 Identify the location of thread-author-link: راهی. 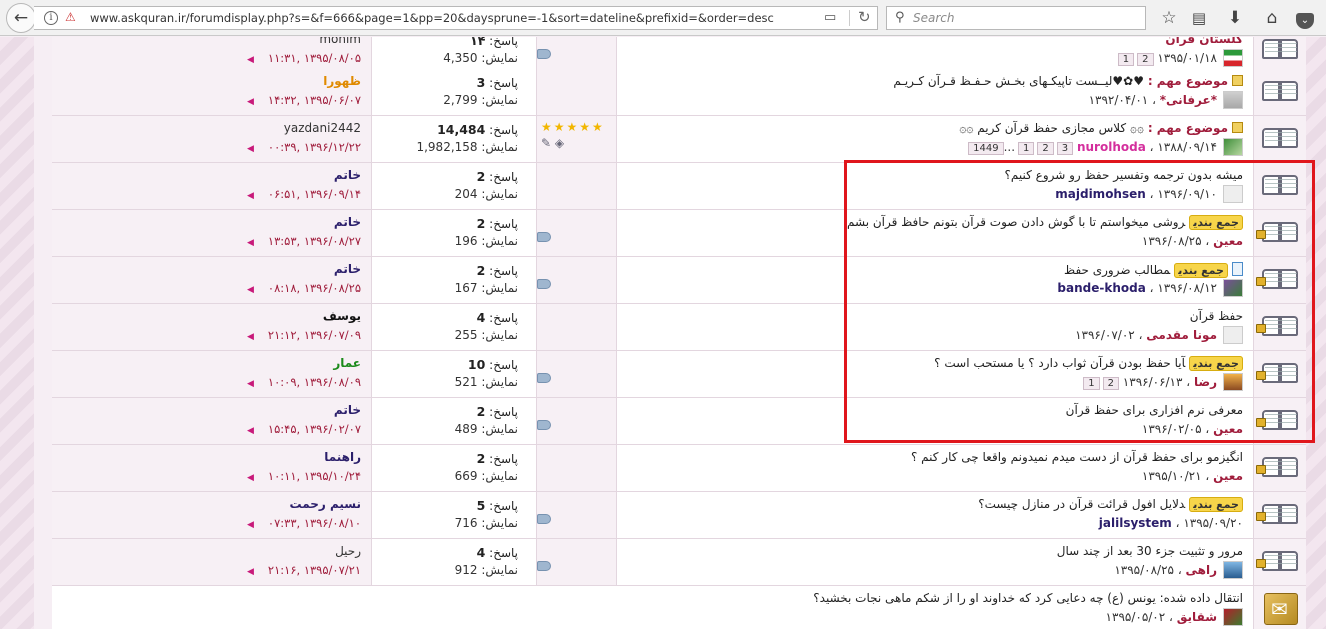
(1201, 570).